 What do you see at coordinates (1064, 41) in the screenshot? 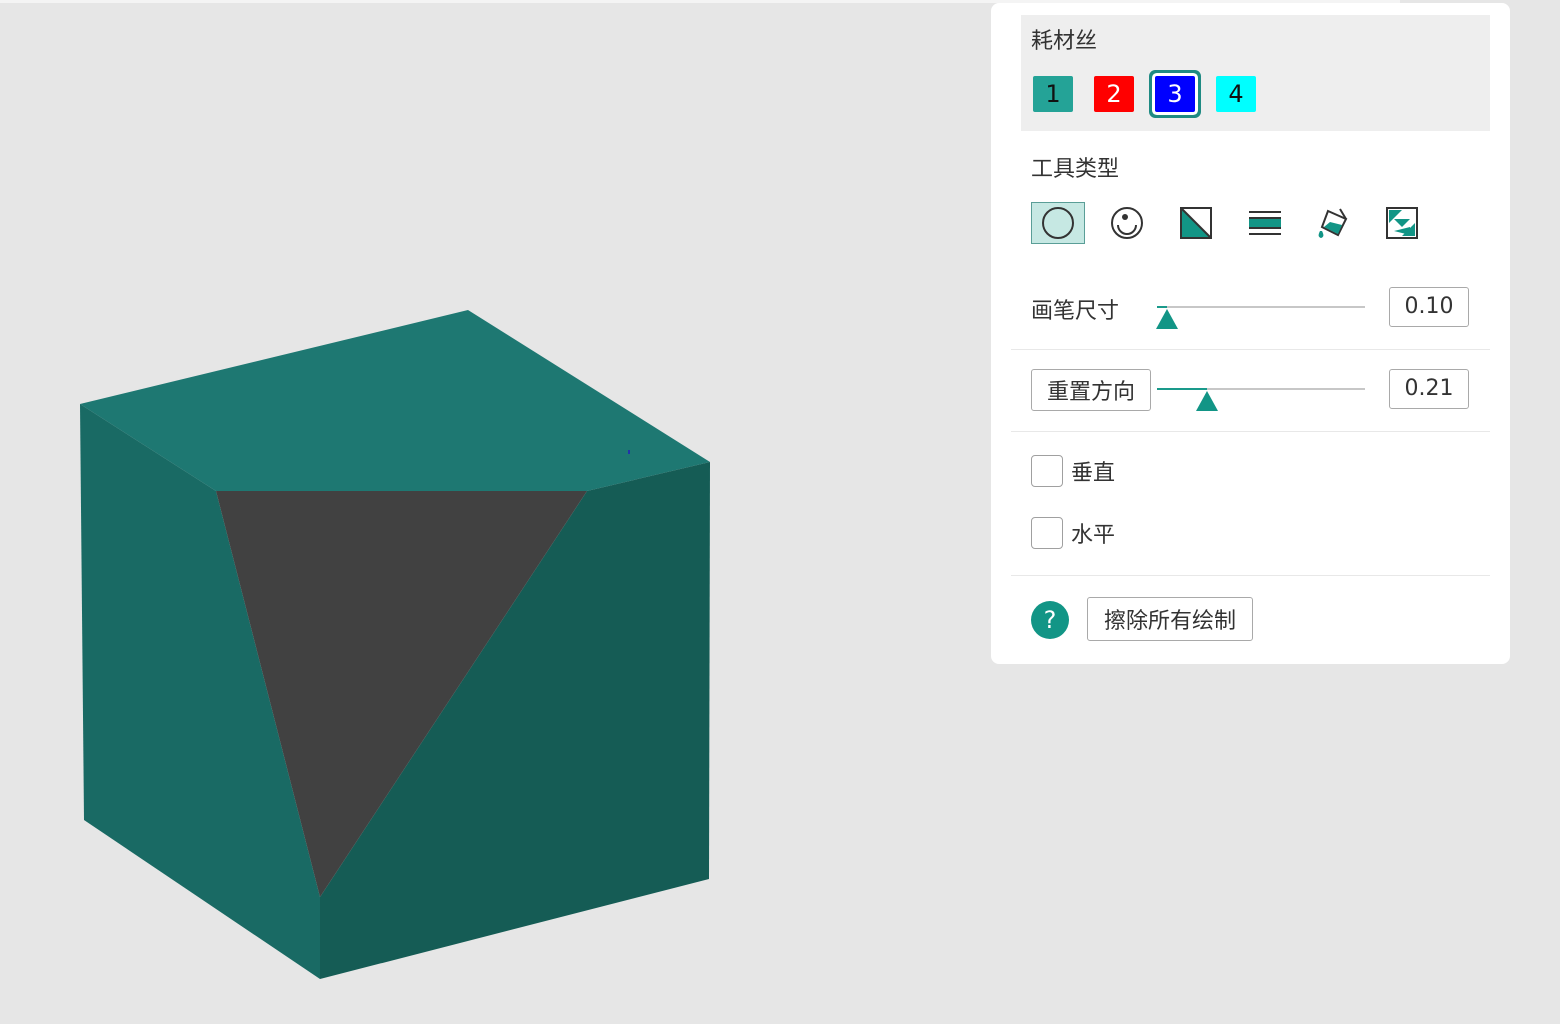
I see `filament-title: 耗材丝` at bounding box center [1064, 41].